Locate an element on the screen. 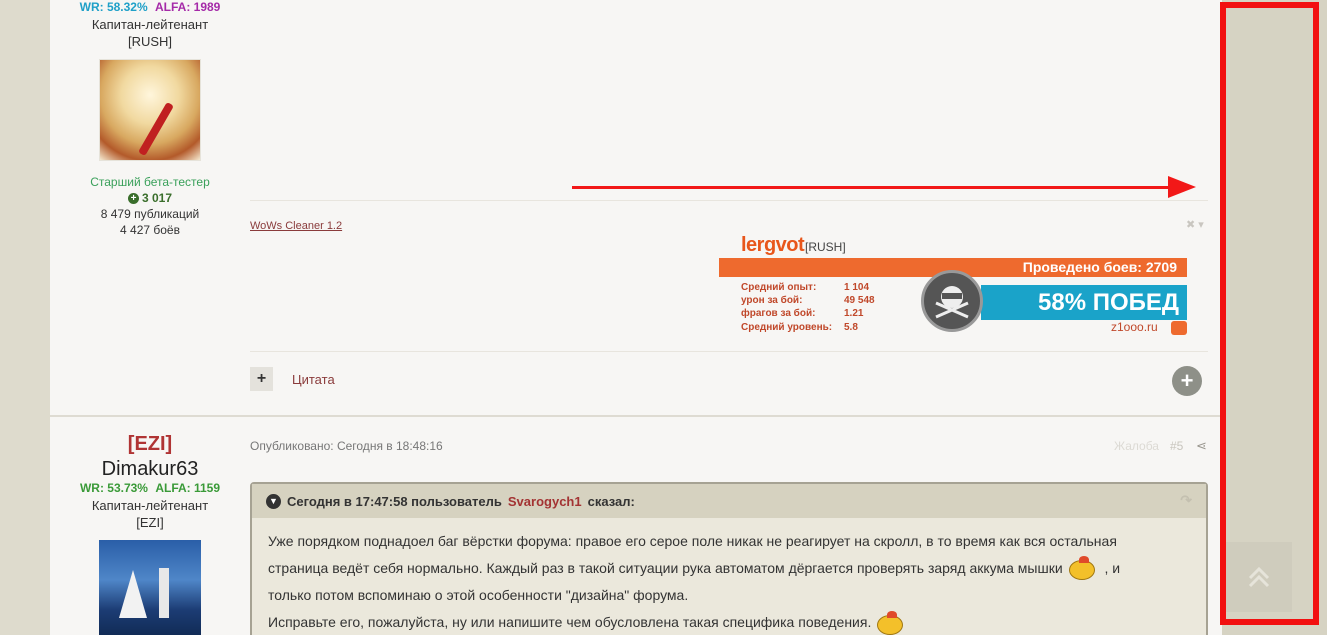 The width and height of the screenshot is (1327, 635). chevron-down-icon: ▼ is located at coordinates (273, 501).